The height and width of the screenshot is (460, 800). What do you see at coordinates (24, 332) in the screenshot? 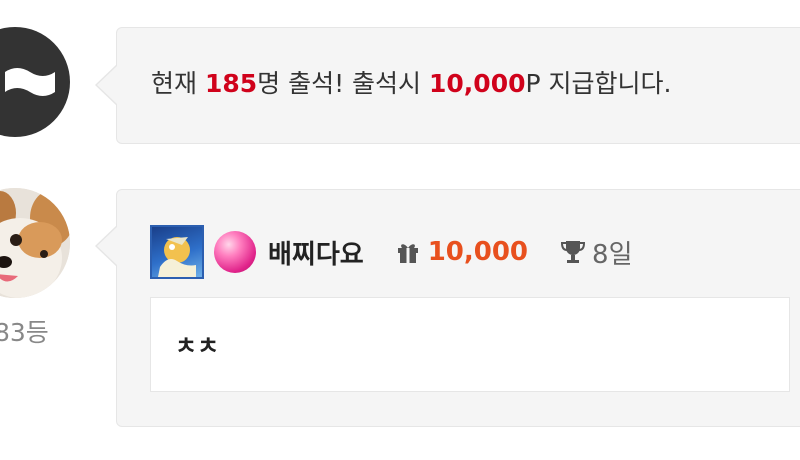
I see `user-rank: 83등` at bounding box center [24, 332].